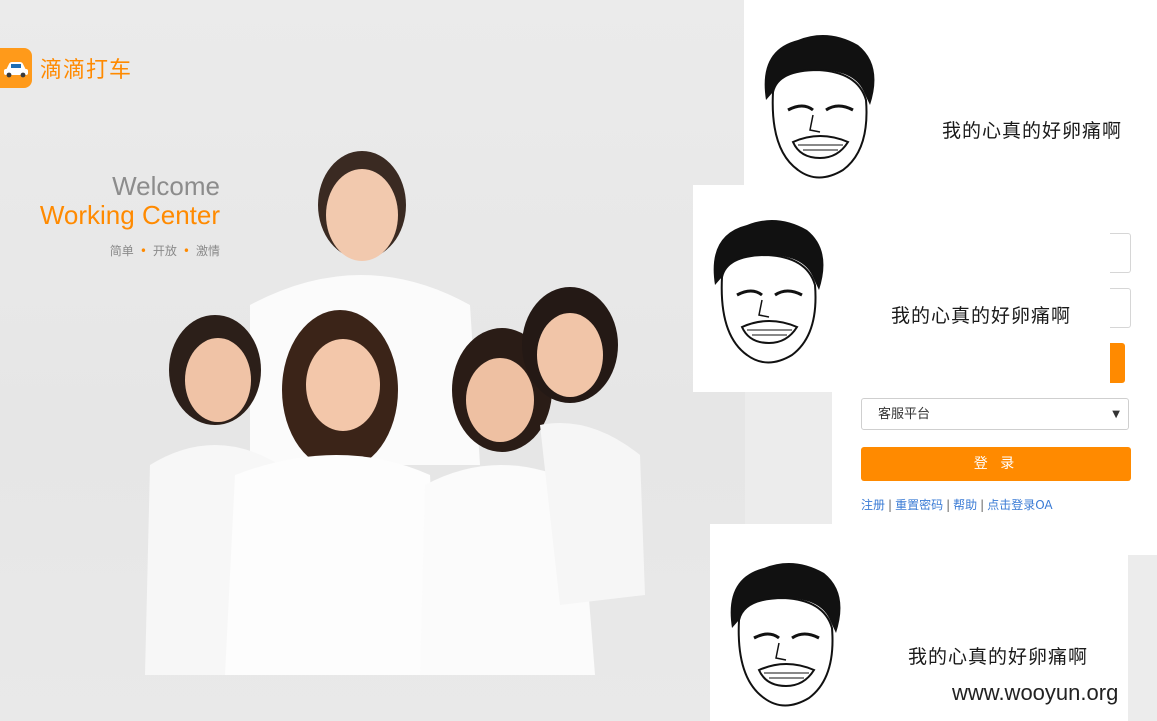 The image size is (1157, 721). I want to click on verify-code-button, so click(1117, 363).